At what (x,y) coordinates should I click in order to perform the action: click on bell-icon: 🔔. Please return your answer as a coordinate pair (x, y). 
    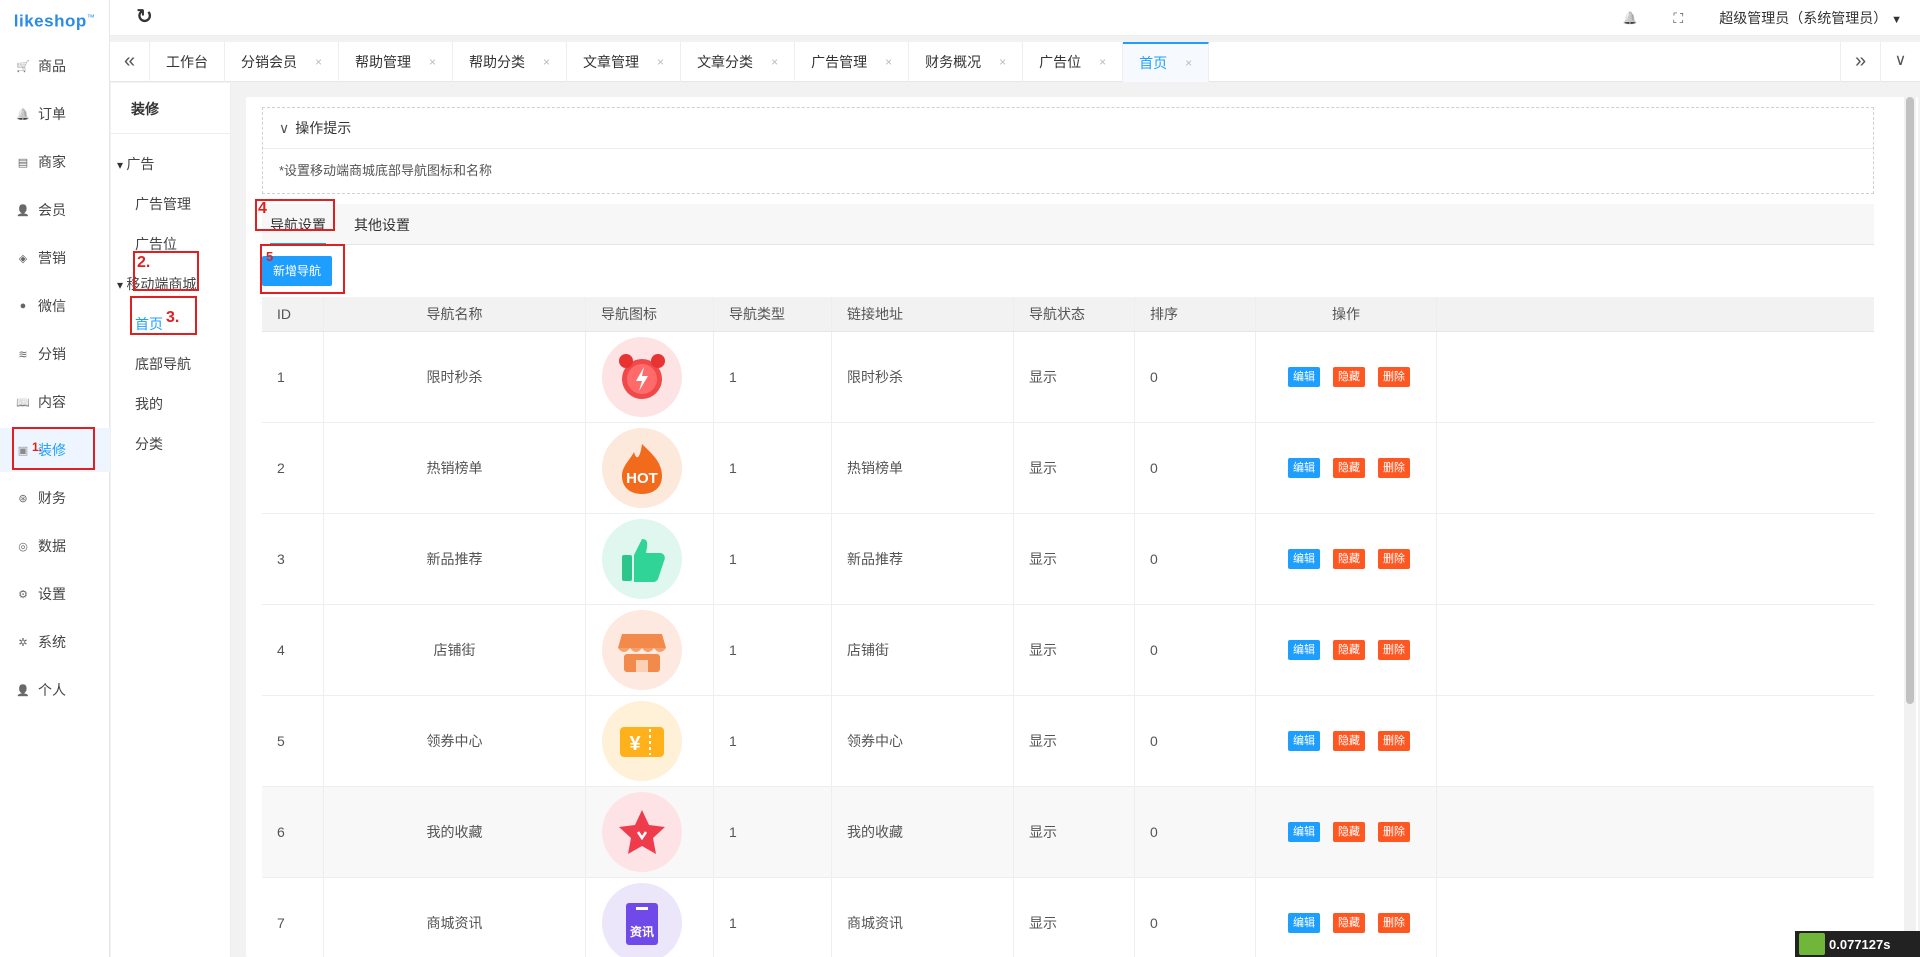
    Looking at the image, I should click on (1629, 18).